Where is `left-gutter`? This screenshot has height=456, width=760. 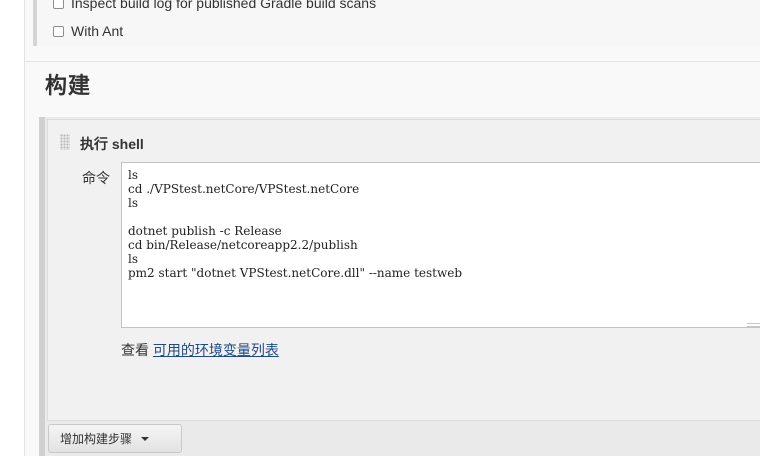
left-gutter is located at coordinates (12, 228).